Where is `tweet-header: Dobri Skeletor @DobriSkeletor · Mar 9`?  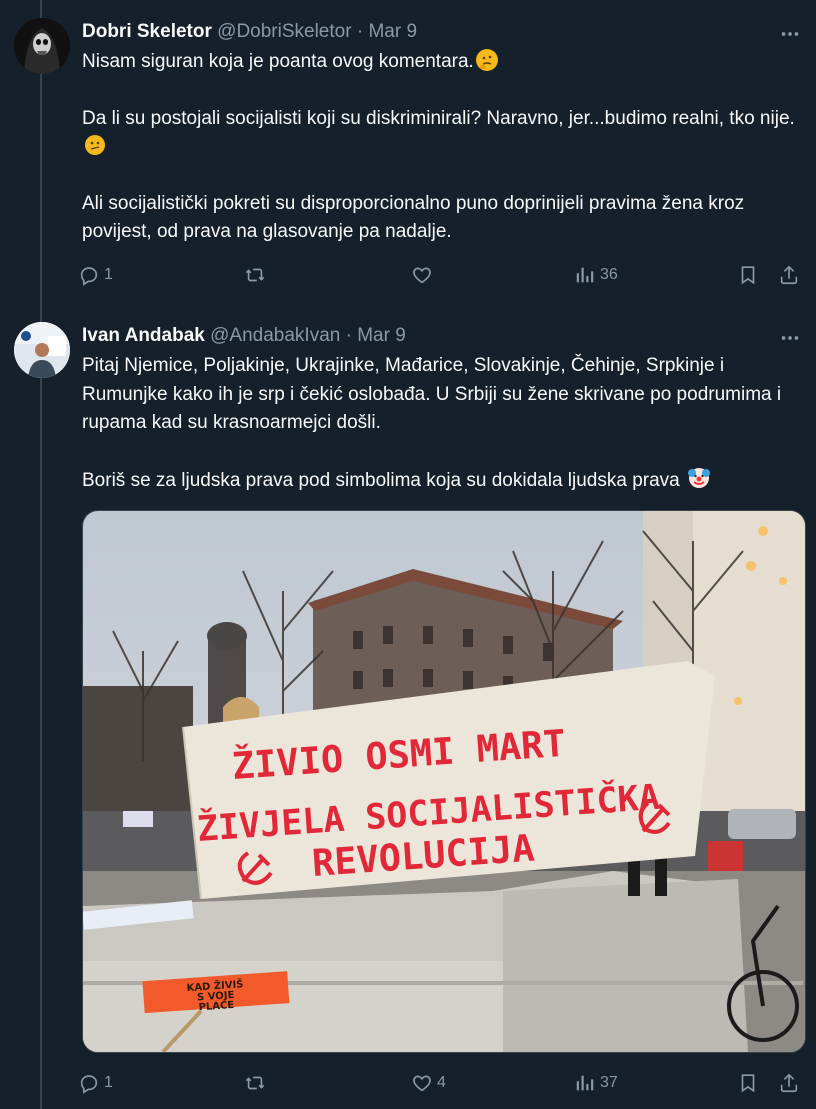
tweet-header: Dobri Skeletor @DobriSkeletor · Mar 9 is located at coordinates (249, 32).